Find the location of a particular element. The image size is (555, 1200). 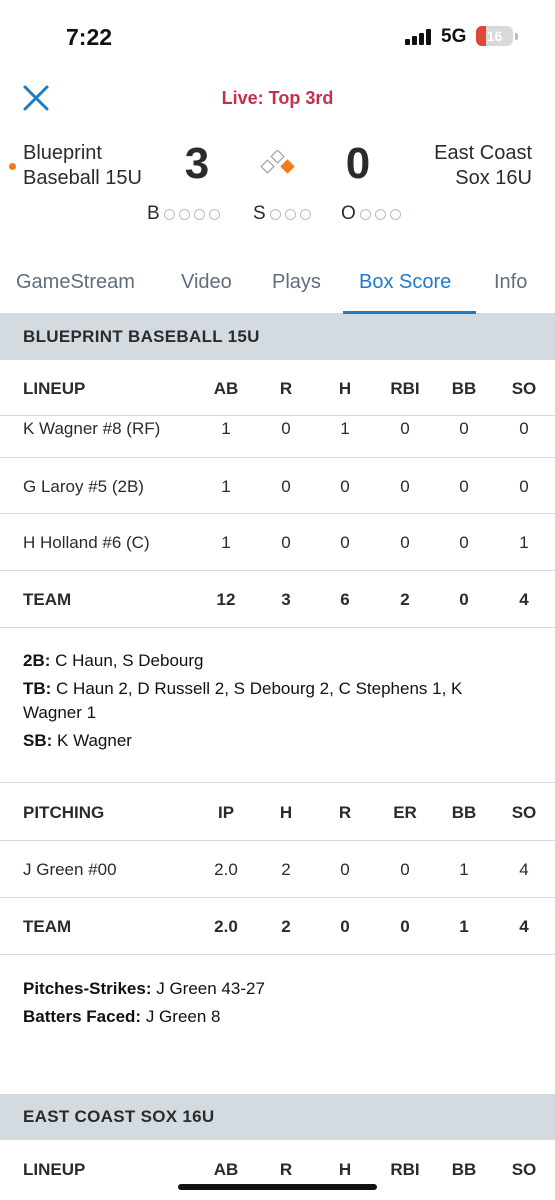

total-ip: 2.0 is located at coordinates (226, 926).